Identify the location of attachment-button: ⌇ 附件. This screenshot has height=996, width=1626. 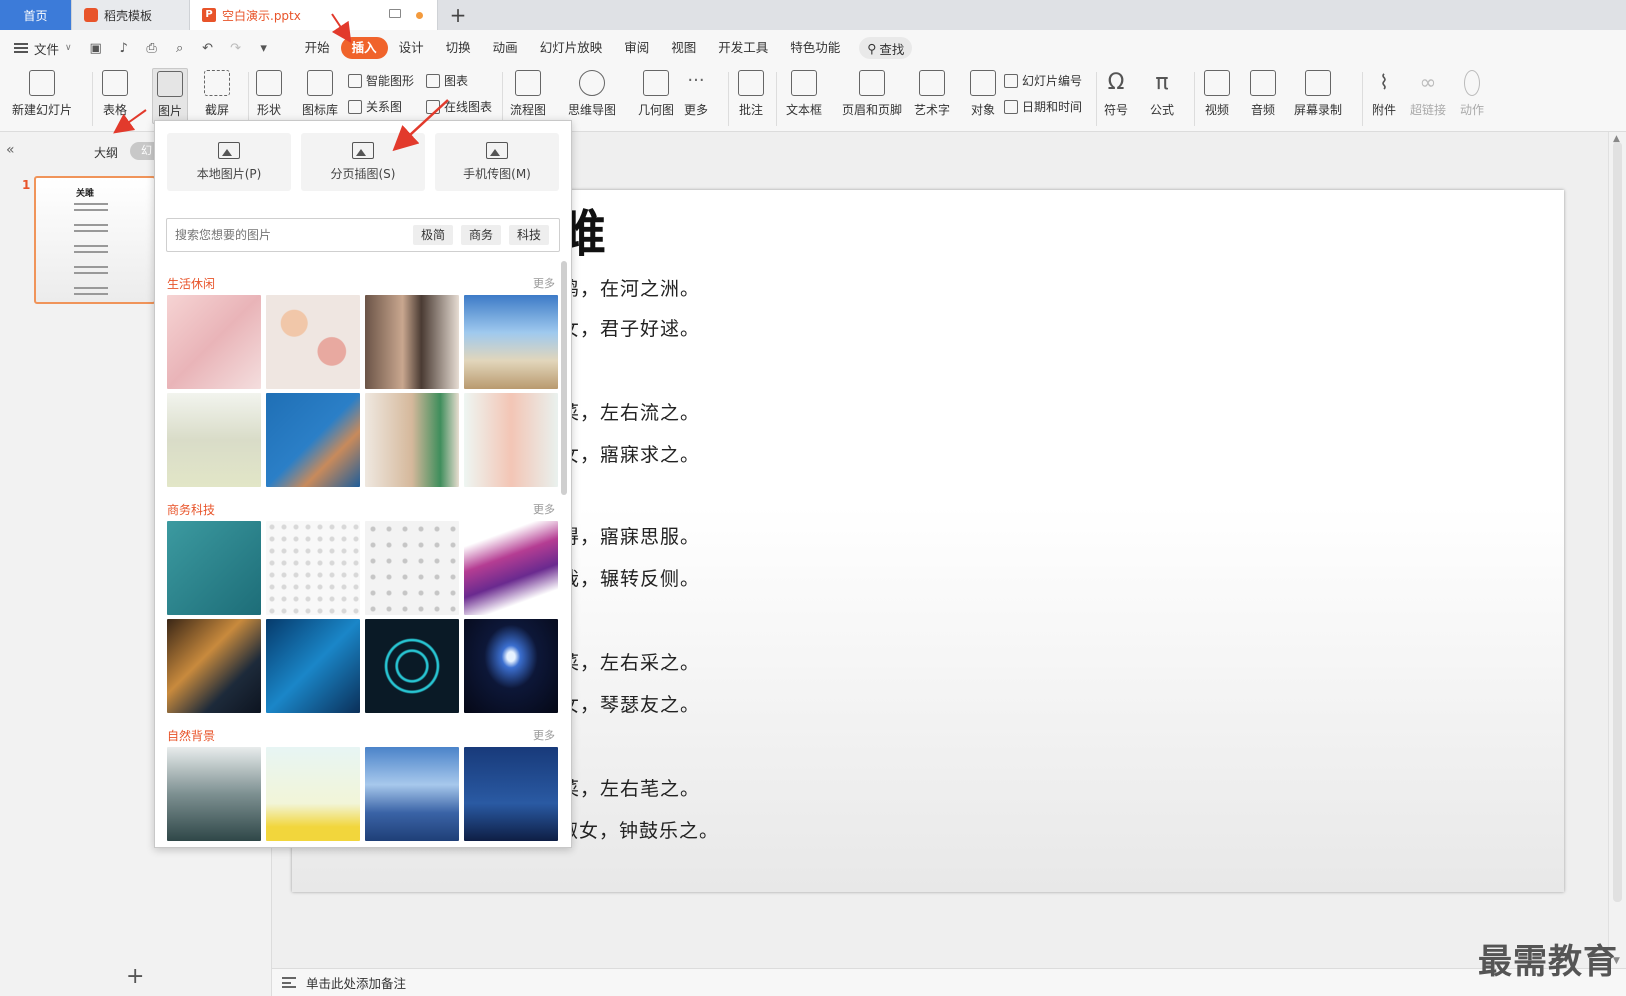
(1384, 94).